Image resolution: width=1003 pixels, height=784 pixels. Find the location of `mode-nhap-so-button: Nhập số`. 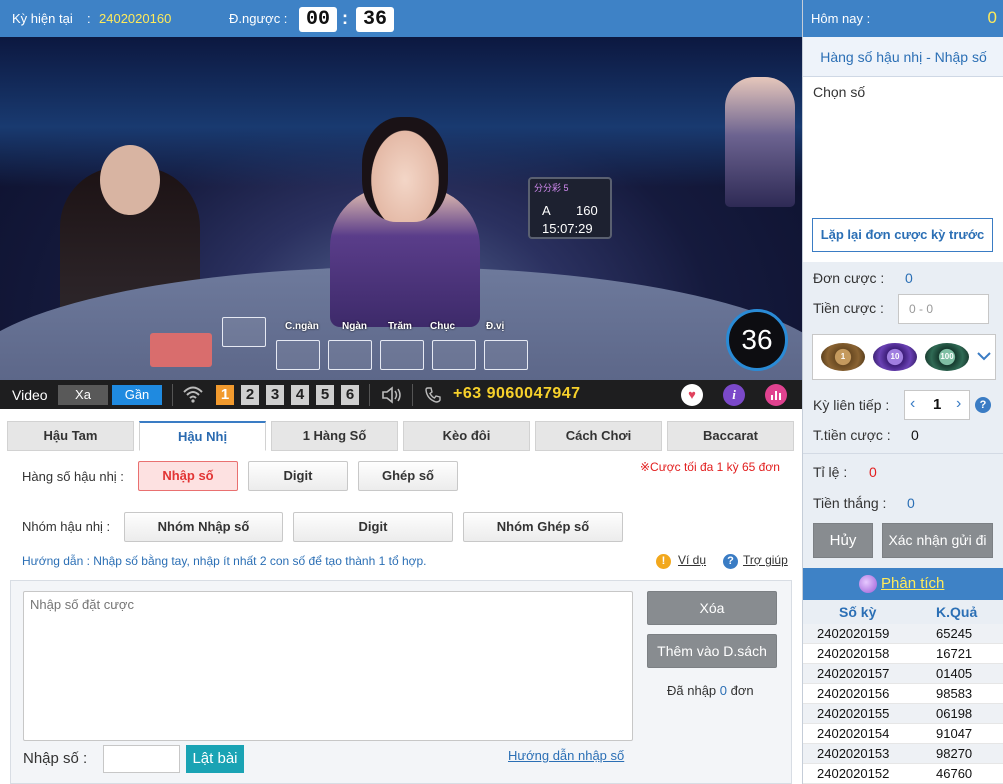

mode-nhap-so-button: Nhập số is located at coordinates (188, 476).